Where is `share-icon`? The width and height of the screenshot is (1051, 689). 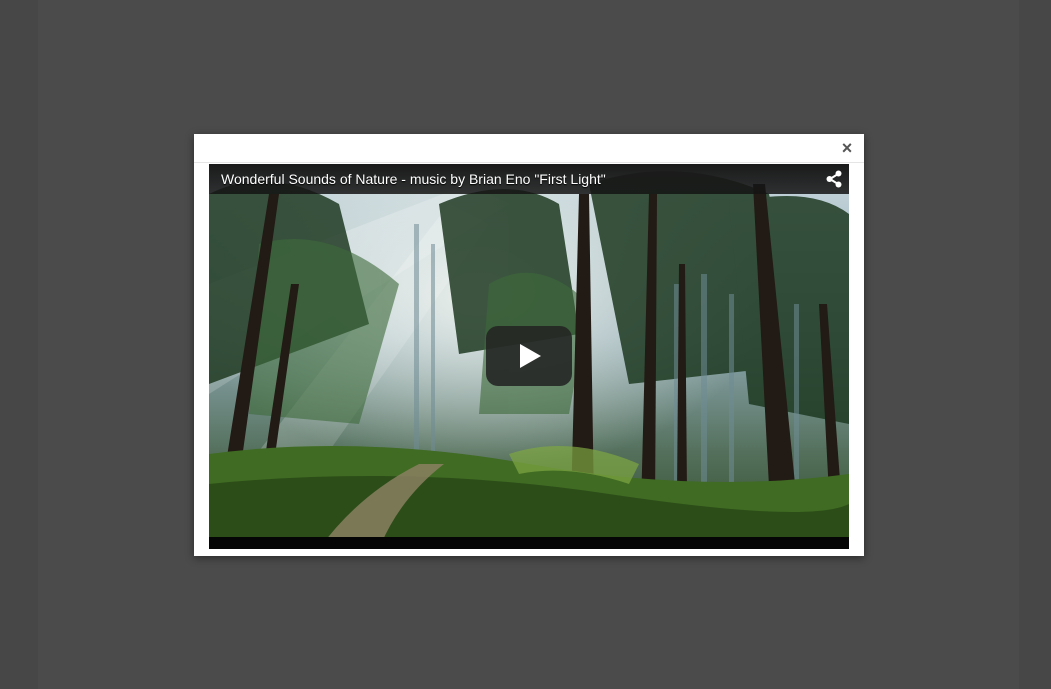 share-icon is located at coordinates (834, 179).